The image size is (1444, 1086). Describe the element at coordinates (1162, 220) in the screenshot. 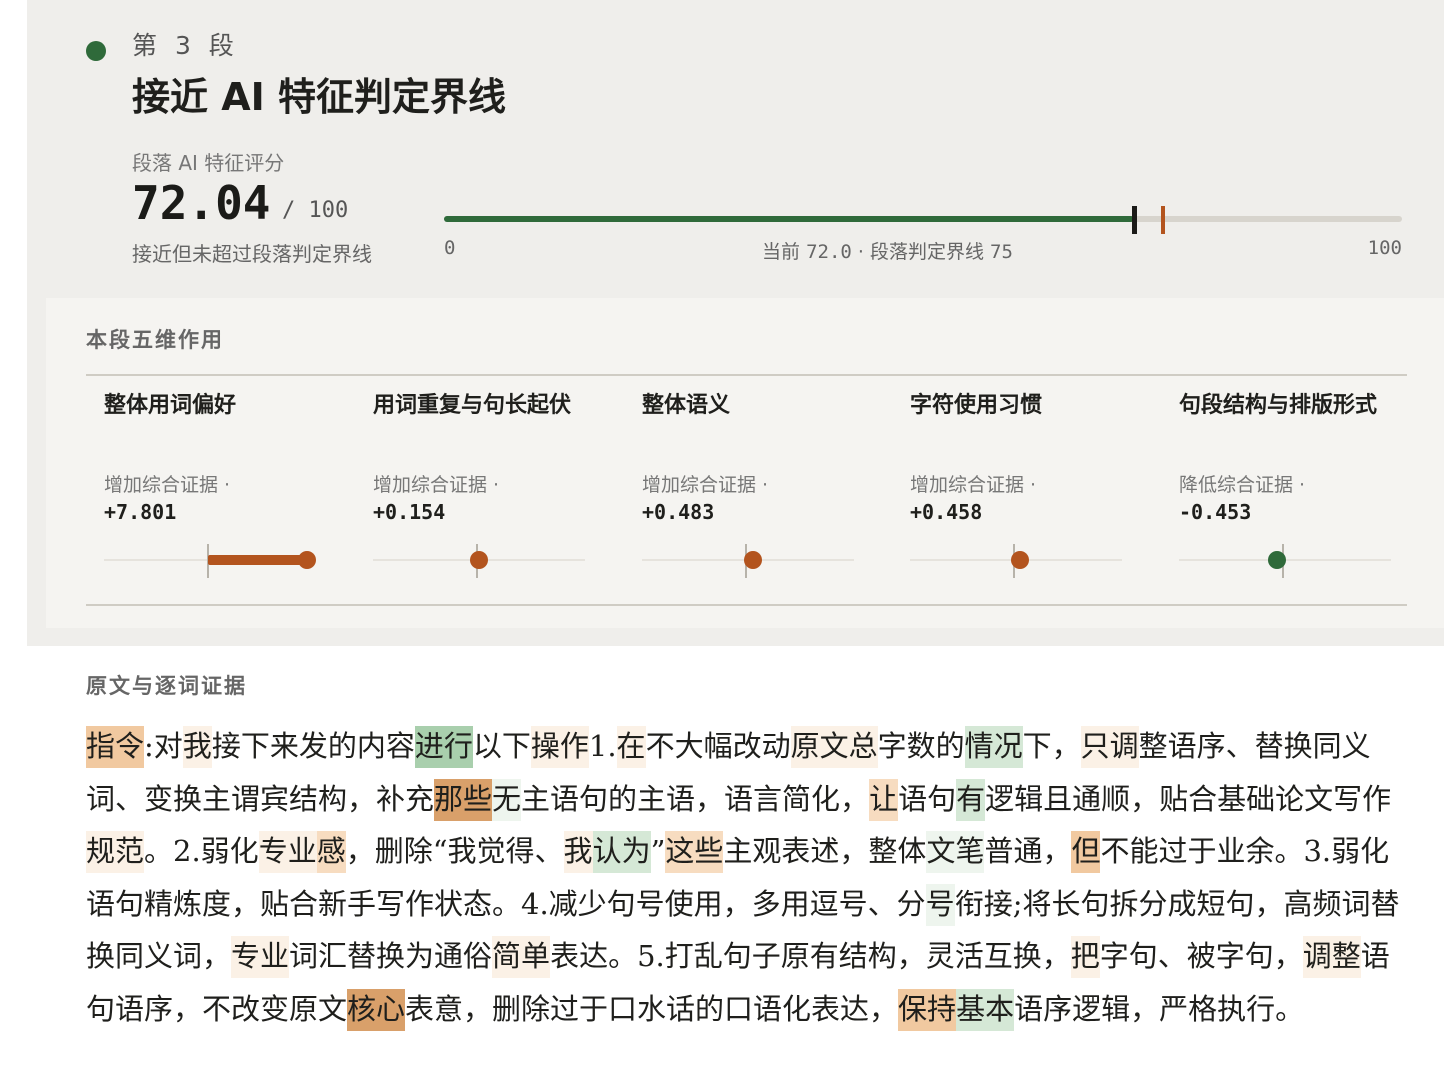

I see `threshold-marker` at that location.